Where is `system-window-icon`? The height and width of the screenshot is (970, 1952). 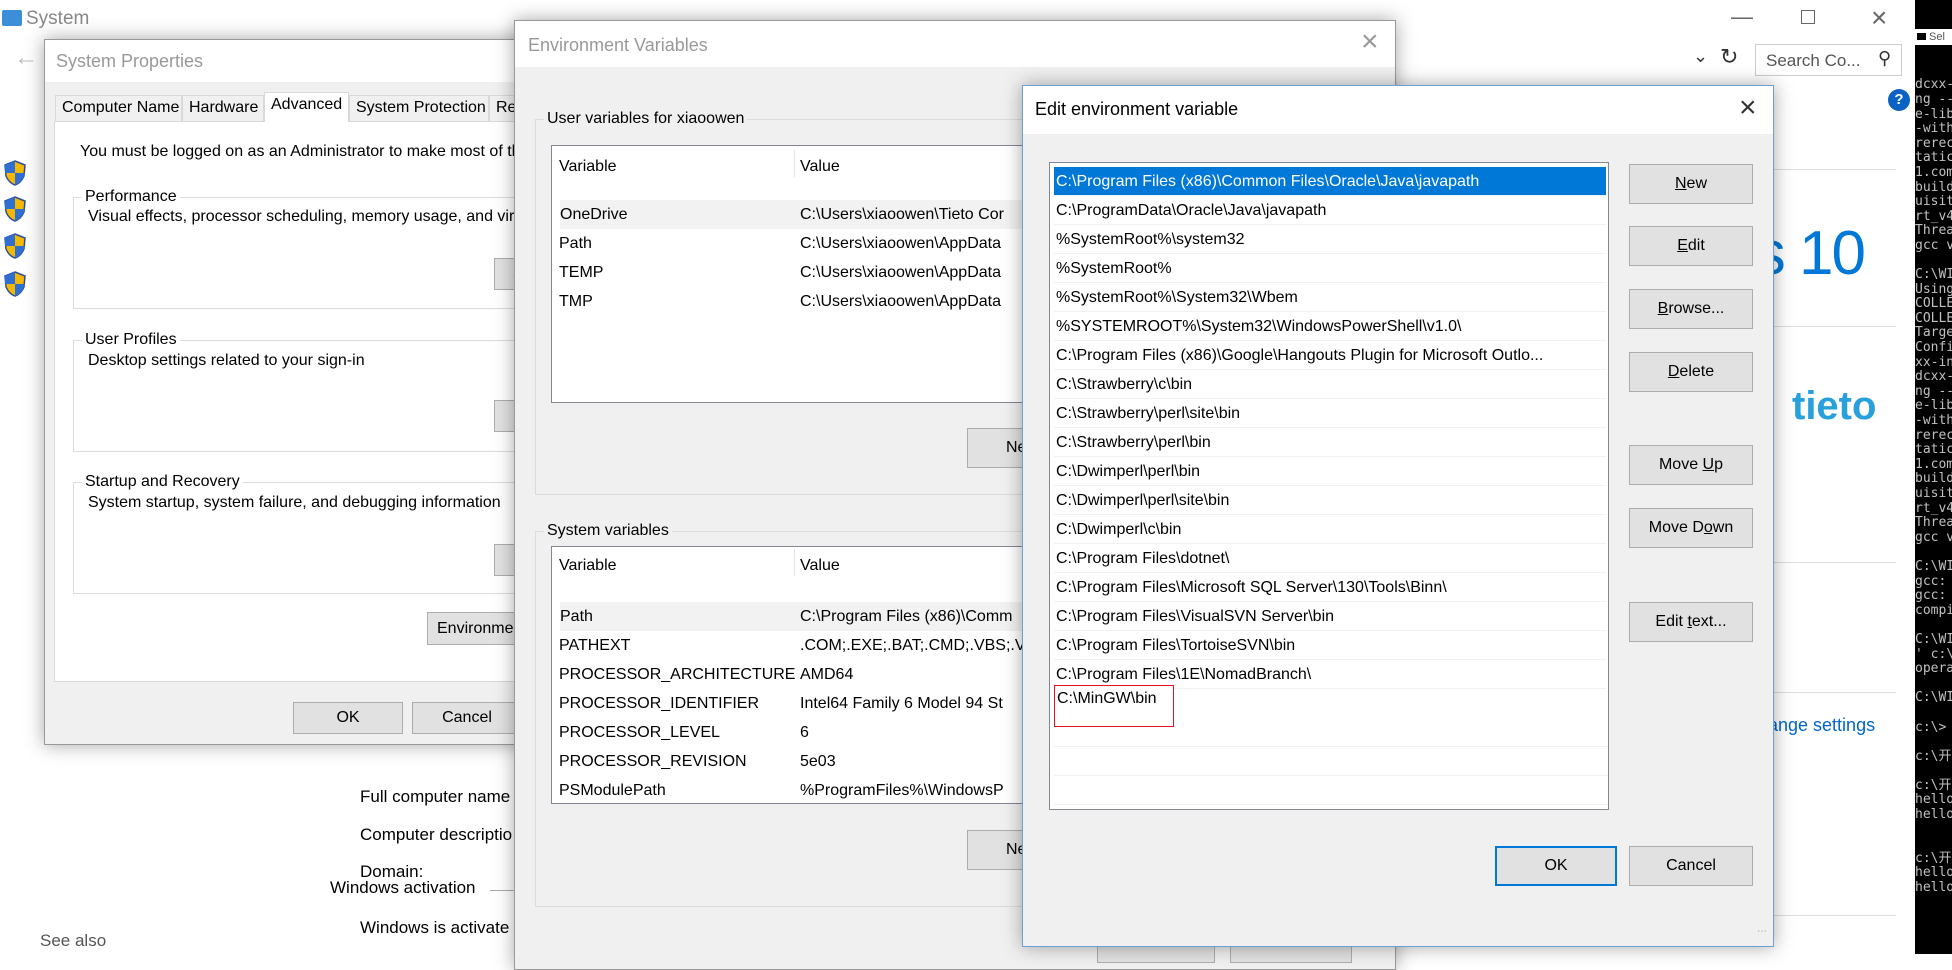
system-window-icon is located at coordinates (12, 18).